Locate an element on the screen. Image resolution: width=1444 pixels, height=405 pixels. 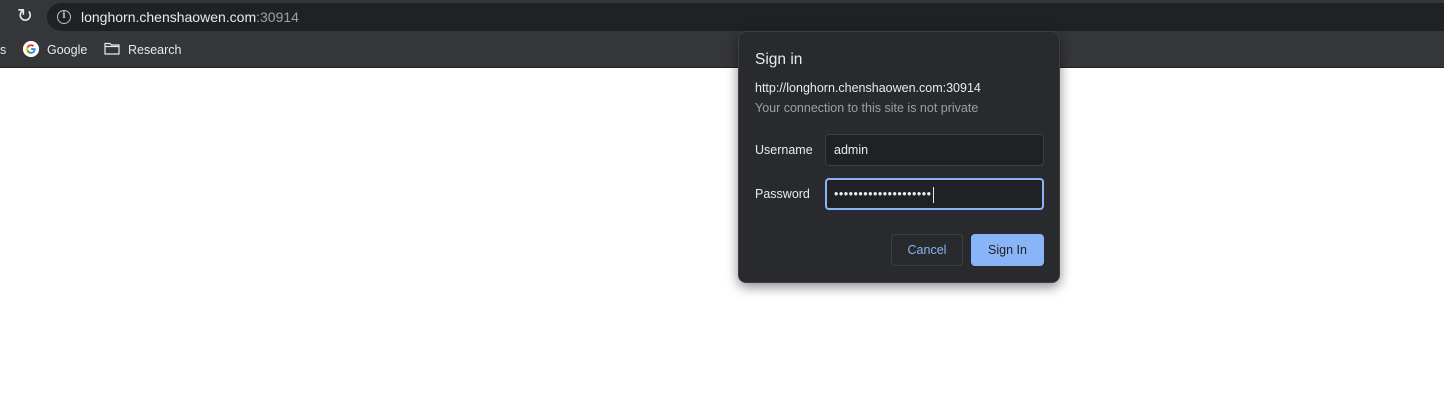
bookmark-truncated: s is located at coordinates (3, 50).